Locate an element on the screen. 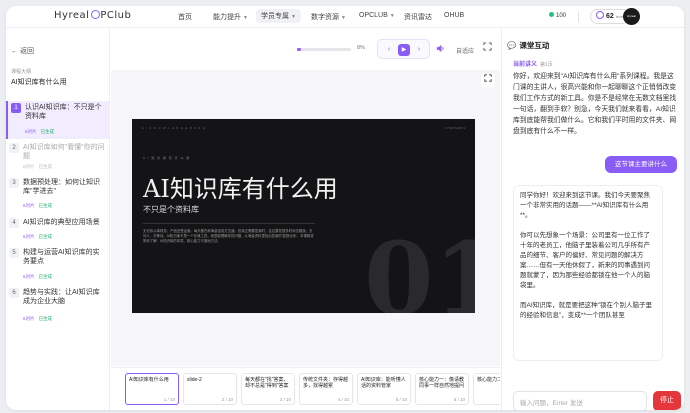 This screenshot has width=690, height=413. question-input is located at coordinates (580, 402).